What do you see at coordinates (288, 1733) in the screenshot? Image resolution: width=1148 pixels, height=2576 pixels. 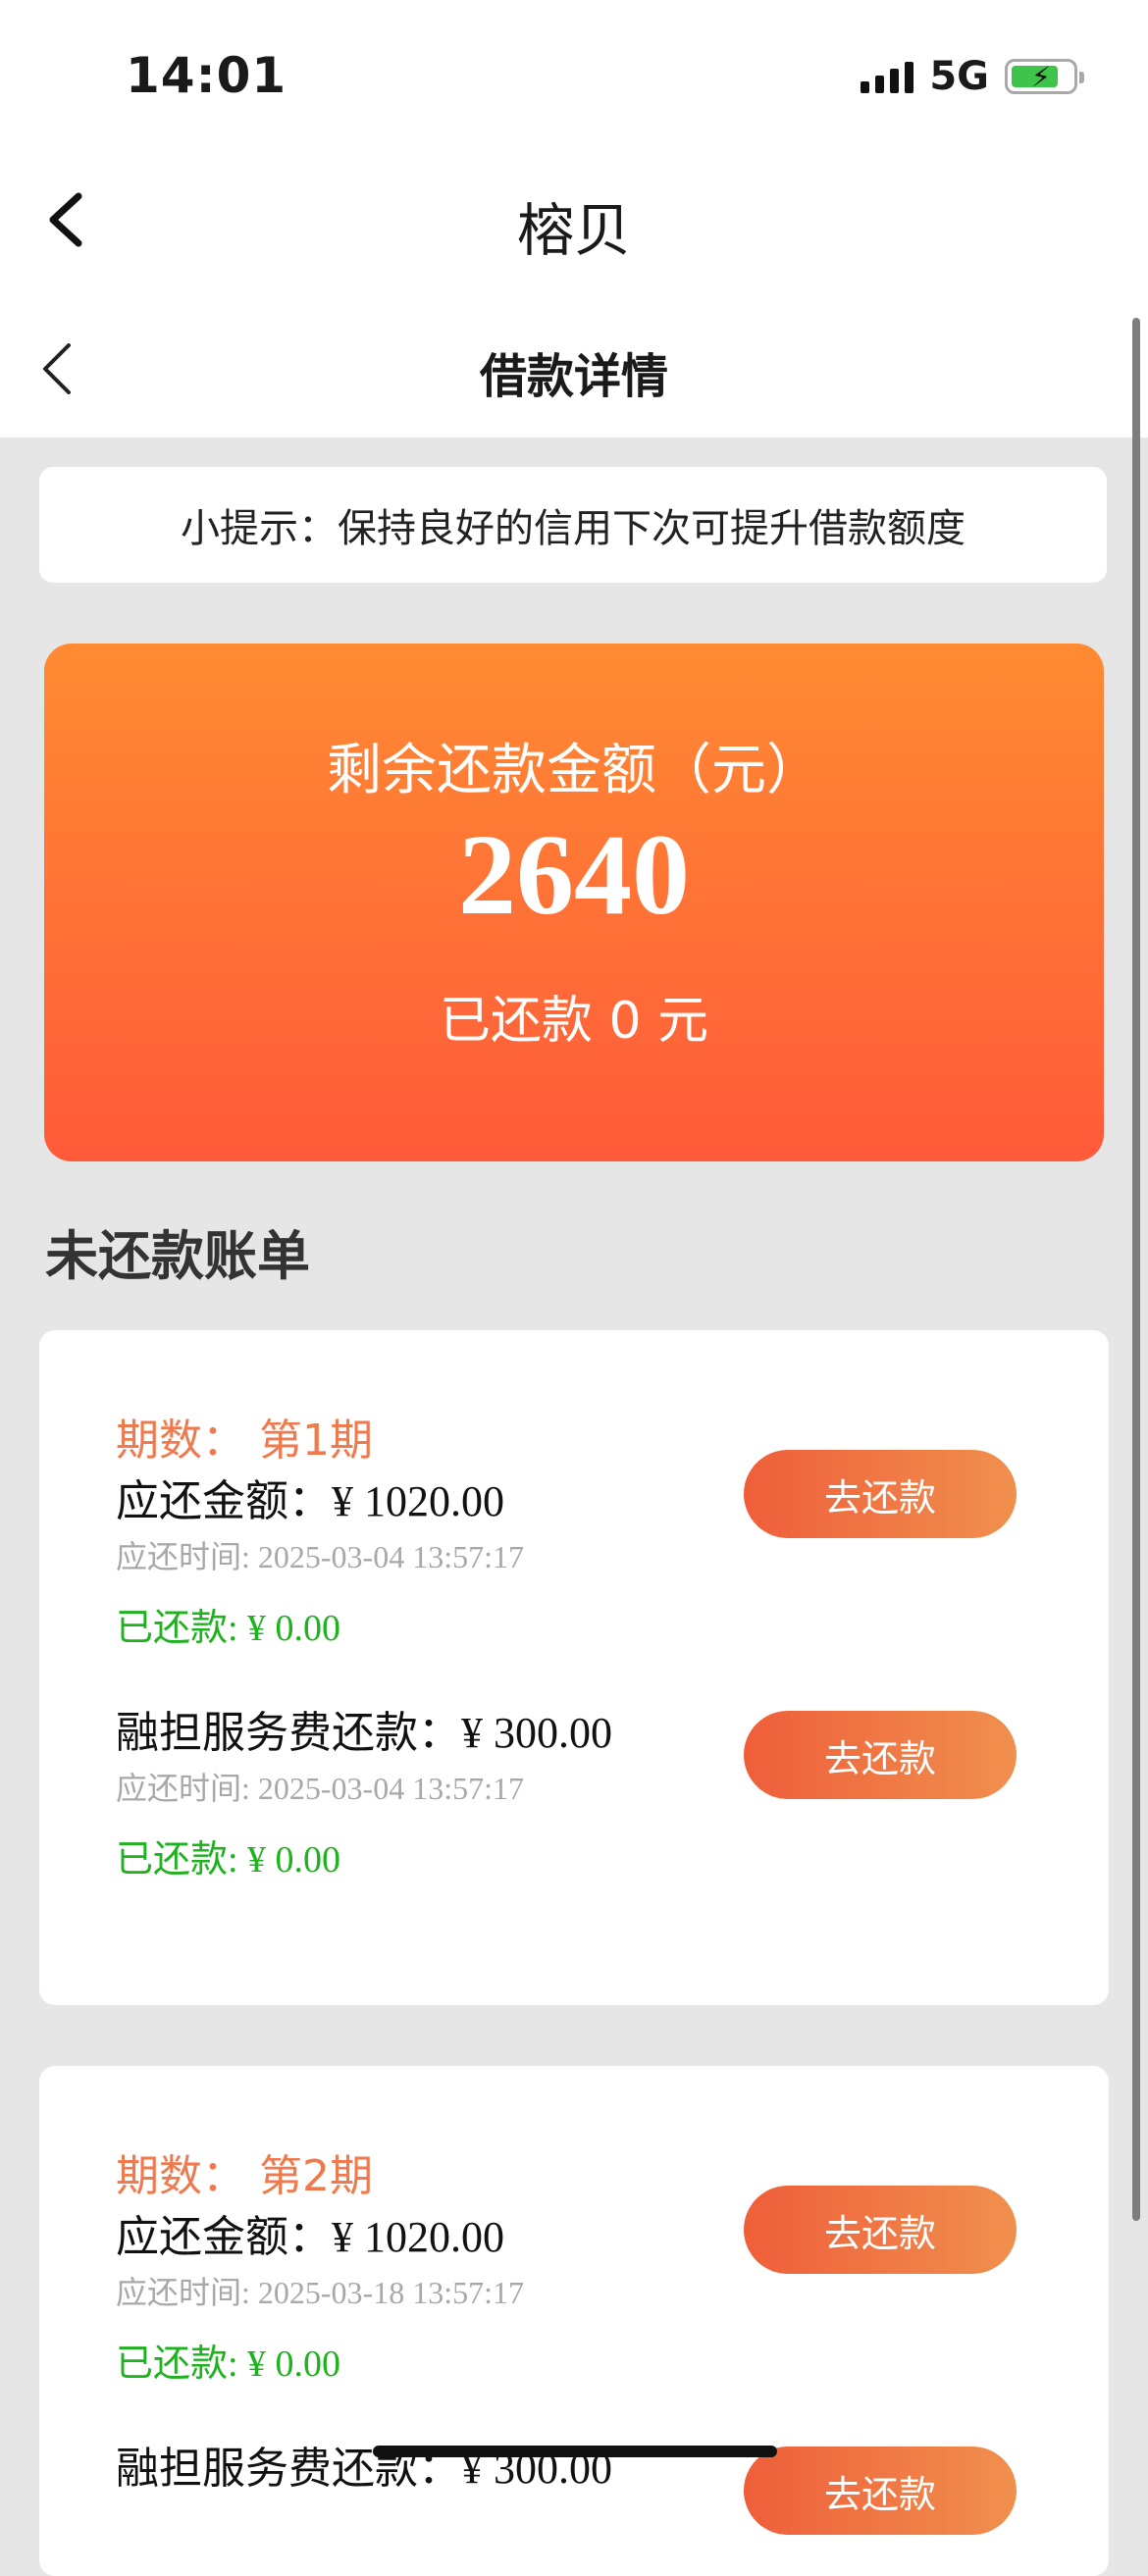 I see `fee-label: 融担服务费还款：` at bounding box center [288, 1733].